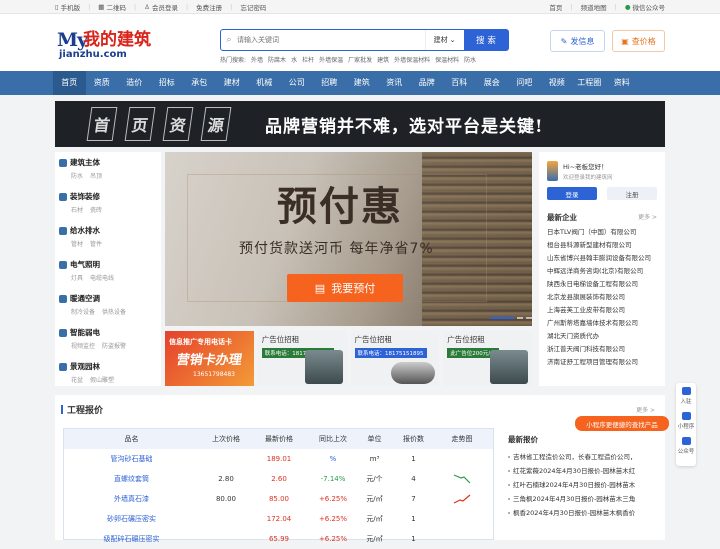 The width and height of the screenshot is (720, 549). I want to click on official-account-button: 公众号, so click(686, 446).